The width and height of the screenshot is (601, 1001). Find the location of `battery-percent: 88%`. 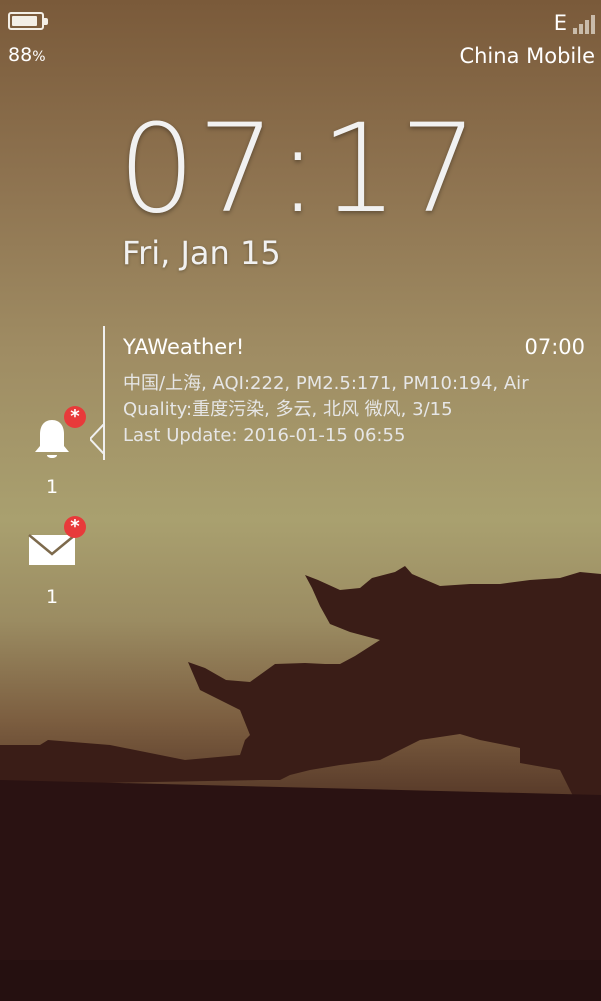

battery-percent: 88% is located at coordinates (27, 55).